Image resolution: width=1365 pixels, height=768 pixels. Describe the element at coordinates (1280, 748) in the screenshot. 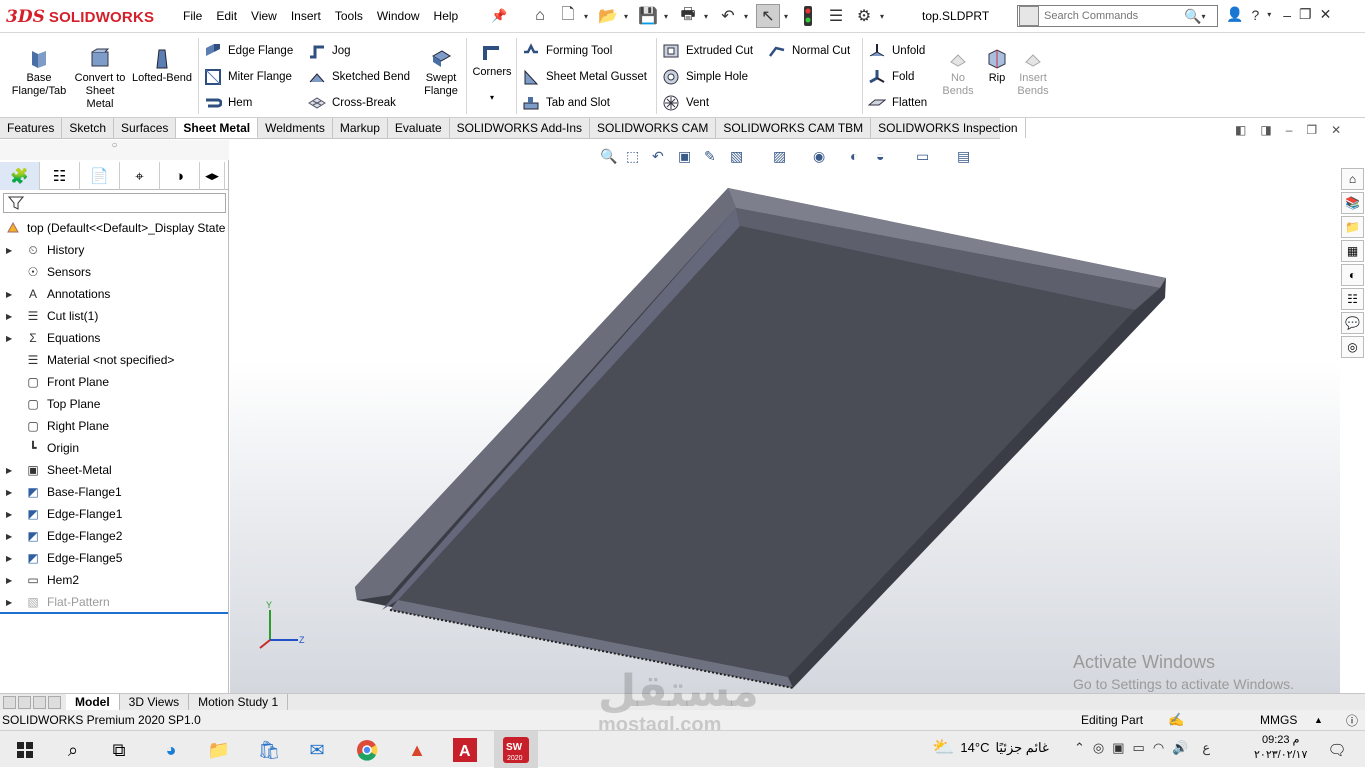

I see `clock: 09:23 م ٢٠٢٣/٠٢/١٧` at that location.